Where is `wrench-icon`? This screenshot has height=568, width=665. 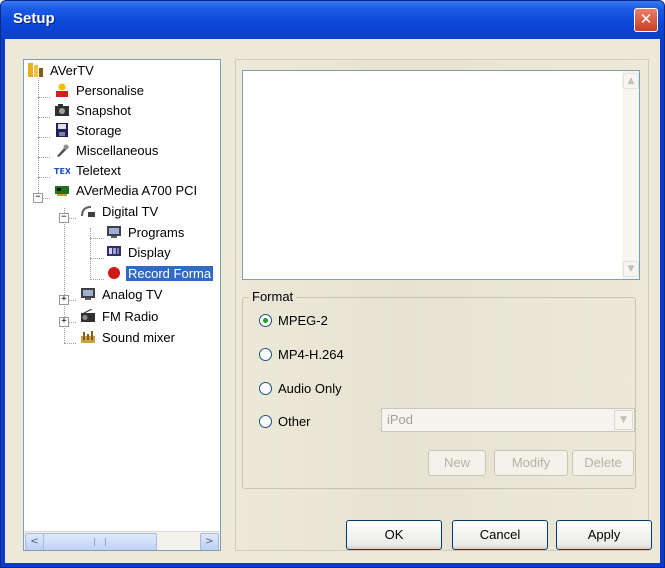
wrench-icon is located at coordinates (63, 150).